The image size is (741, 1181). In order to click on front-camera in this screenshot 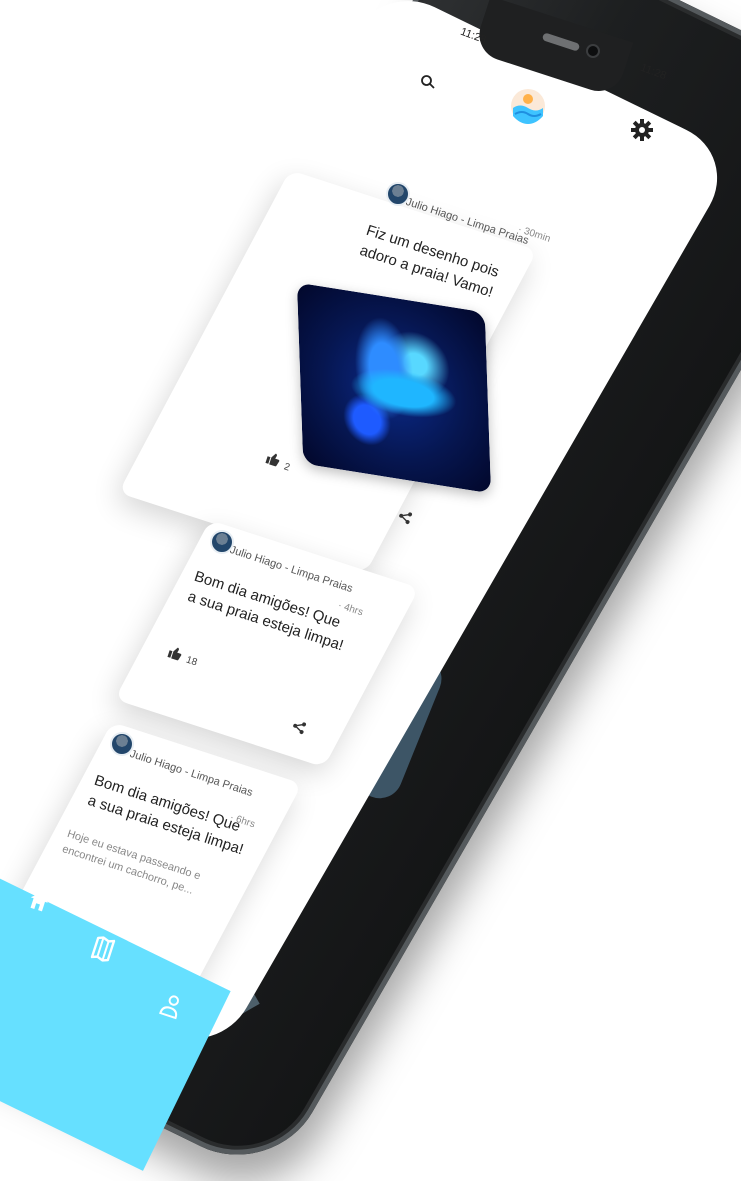, I will do `click(593, 51)`.